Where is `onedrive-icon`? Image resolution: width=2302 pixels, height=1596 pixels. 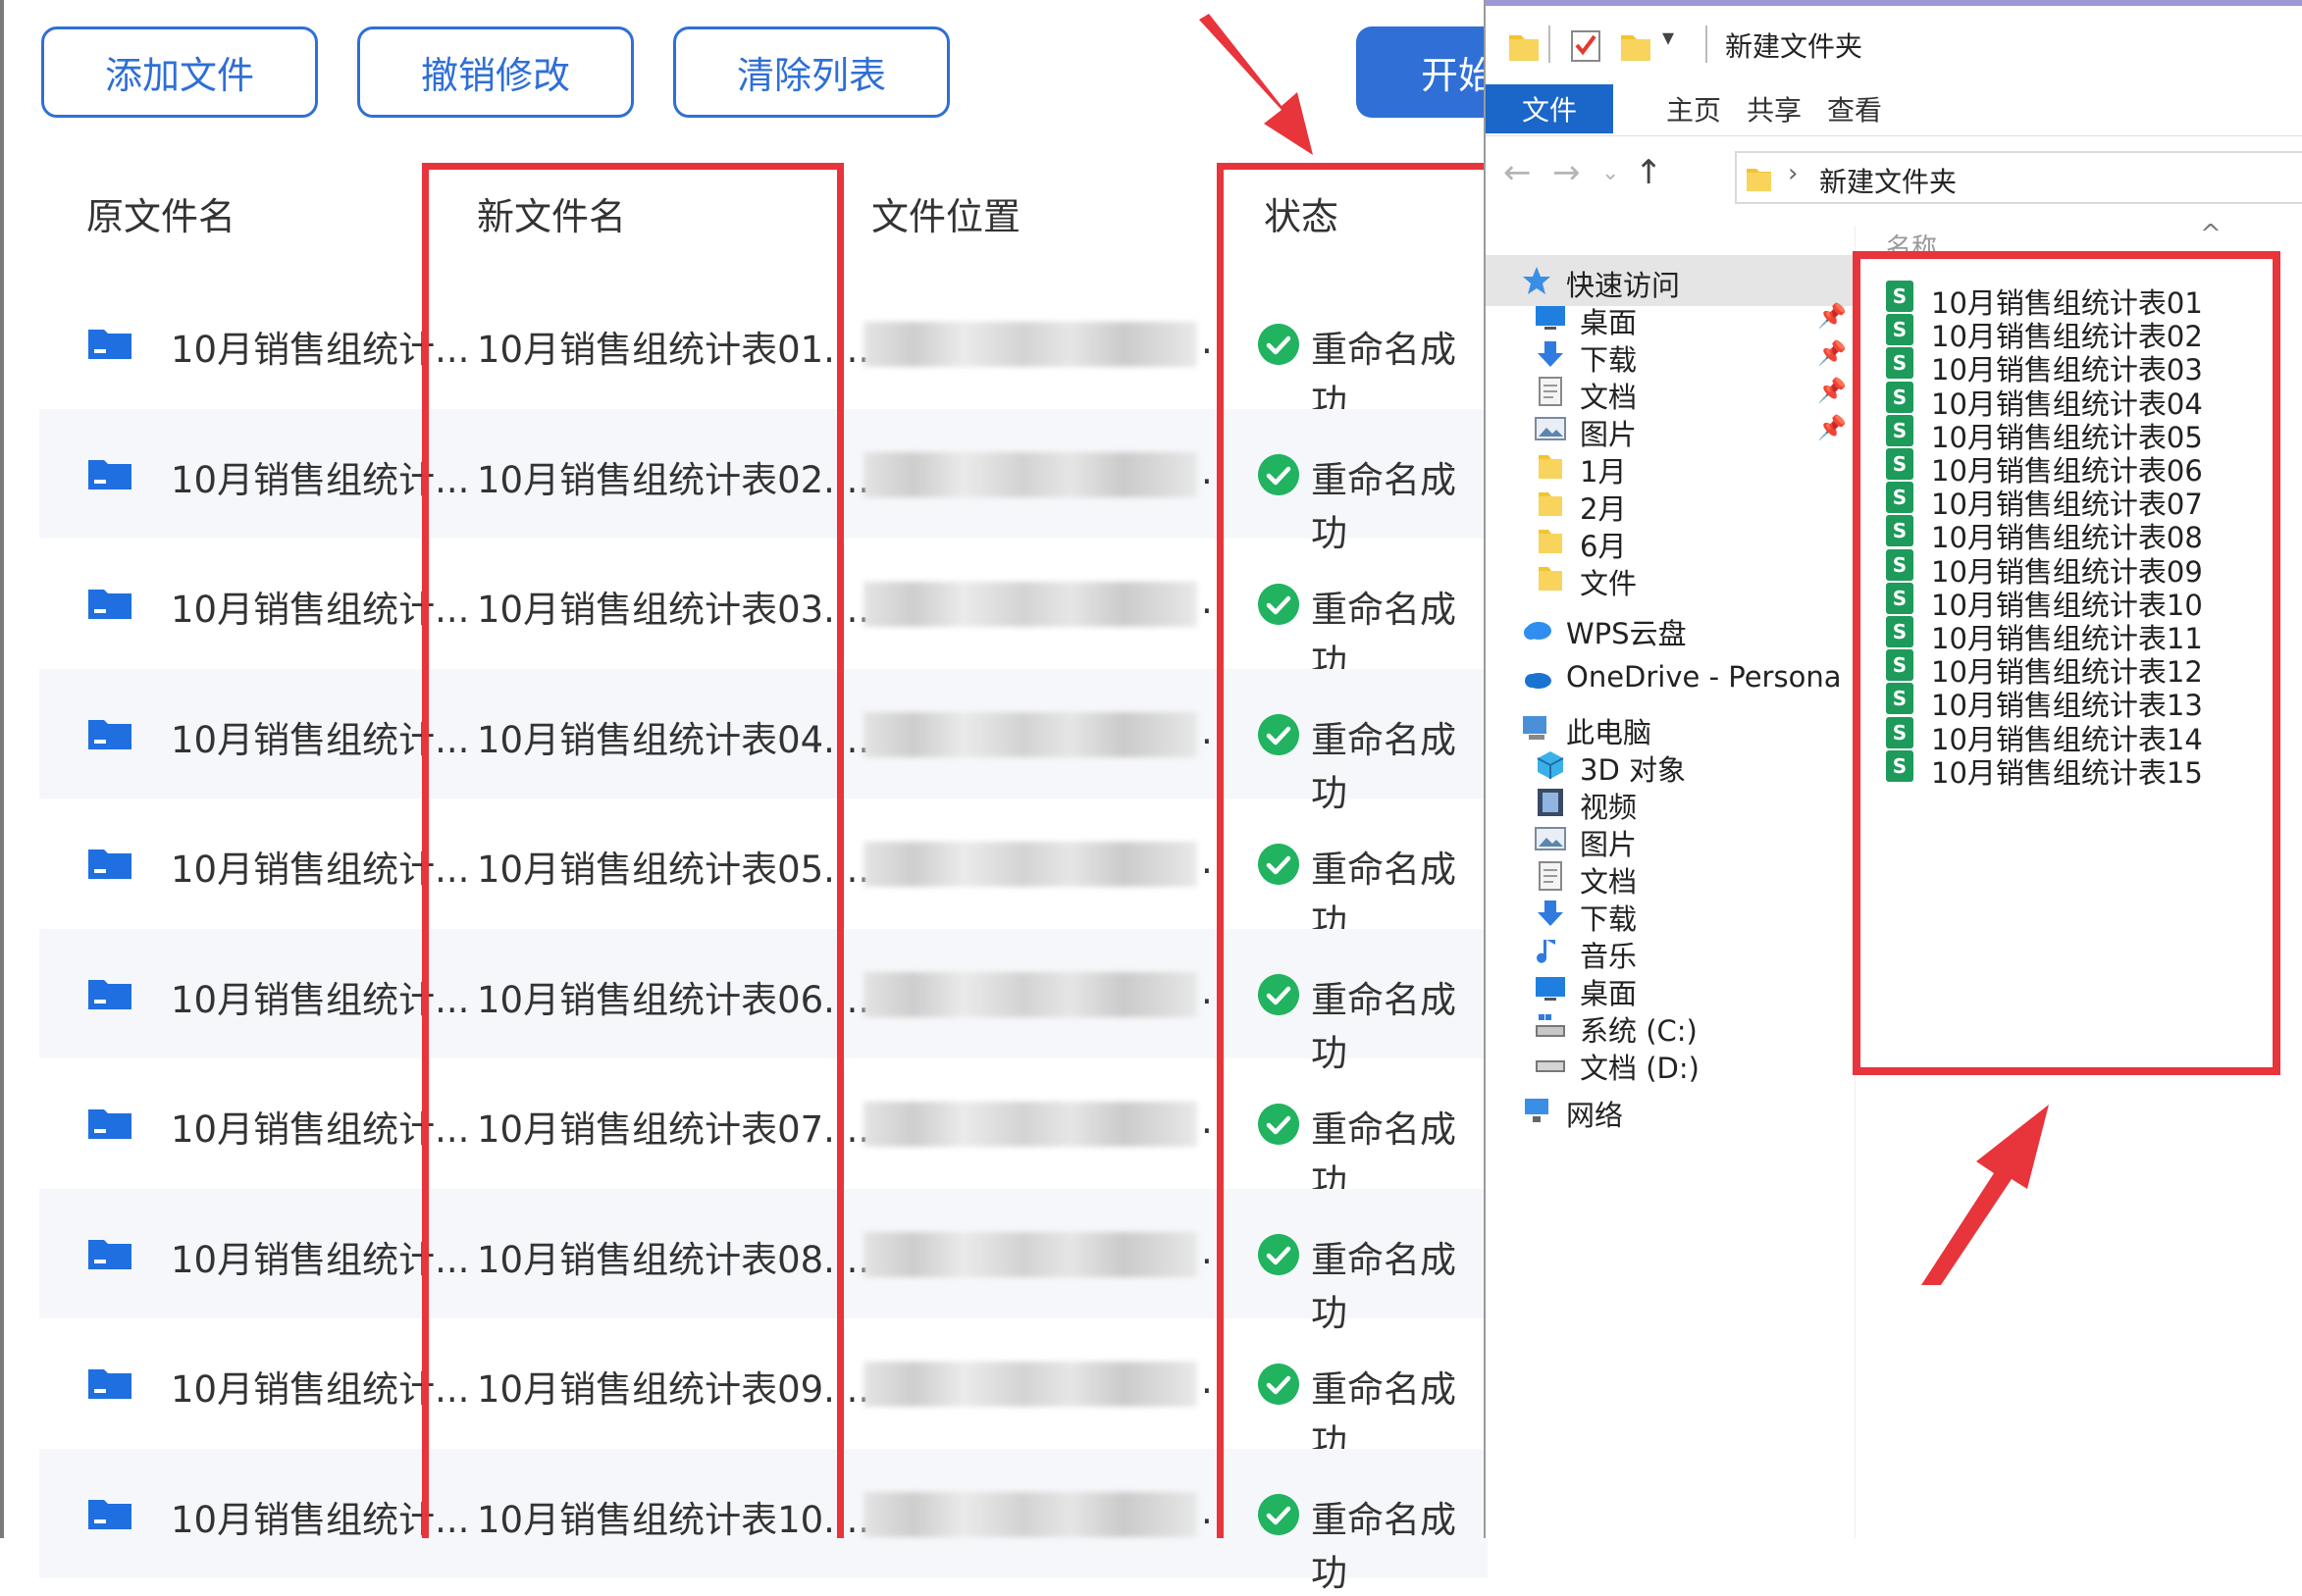
onedrive-icon is located at coordinates (1538, 681).